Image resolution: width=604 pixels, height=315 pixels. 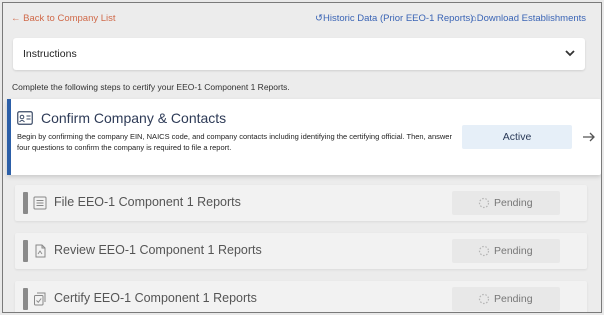 I want to click on step-file-reports: File EEO-1 Component 1 Reports Pending, so click(x=301, y=203).